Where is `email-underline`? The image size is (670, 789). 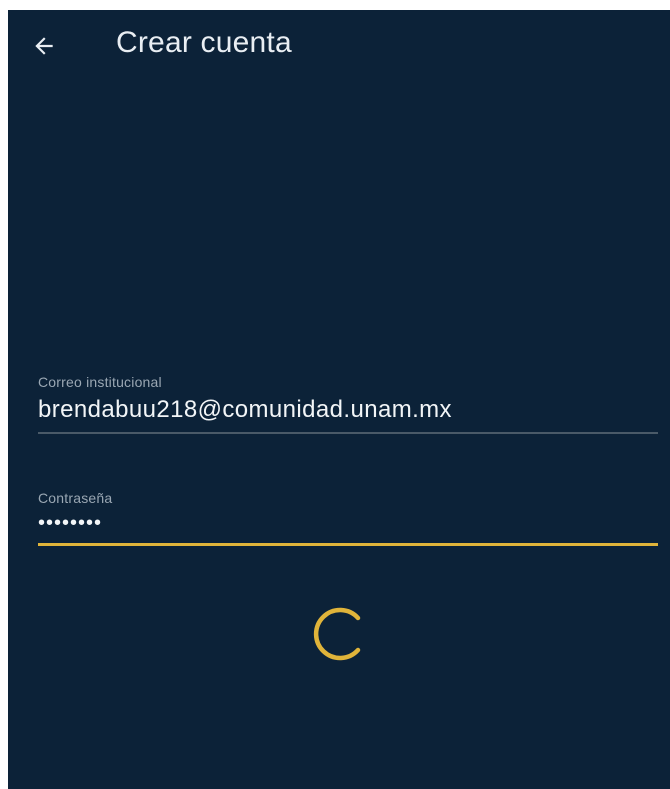
email-underline is located at coordinates (348, 433).